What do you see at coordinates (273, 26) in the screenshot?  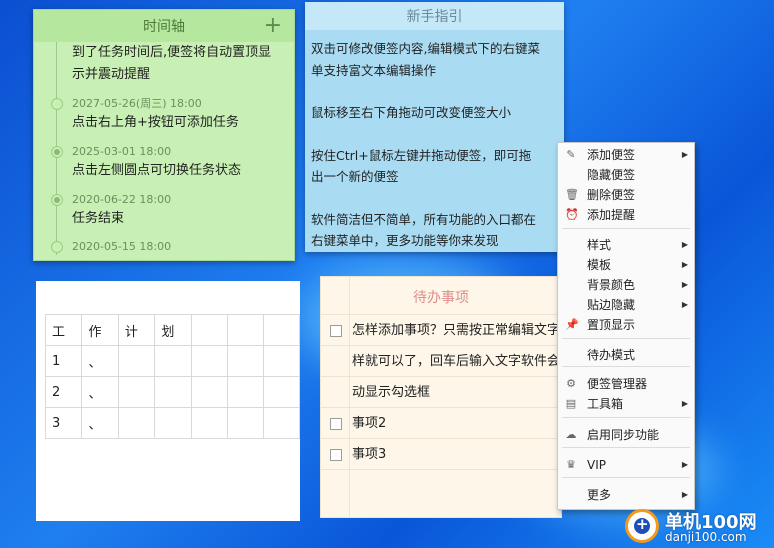 I see `plus-icon: +` at bounding box center [273, 26].